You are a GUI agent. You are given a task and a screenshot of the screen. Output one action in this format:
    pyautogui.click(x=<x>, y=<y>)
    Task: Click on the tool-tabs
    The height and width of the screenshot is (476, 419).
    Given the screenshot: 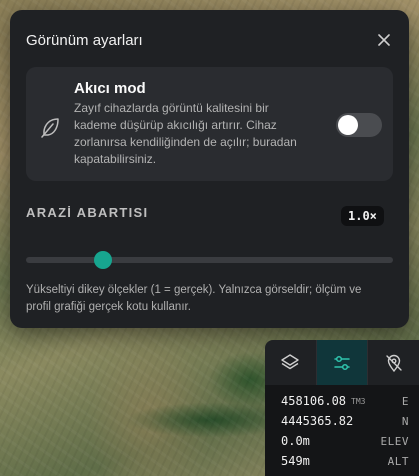 What is the action you would take?
    pyautogui.click(x=342, y=362)
    